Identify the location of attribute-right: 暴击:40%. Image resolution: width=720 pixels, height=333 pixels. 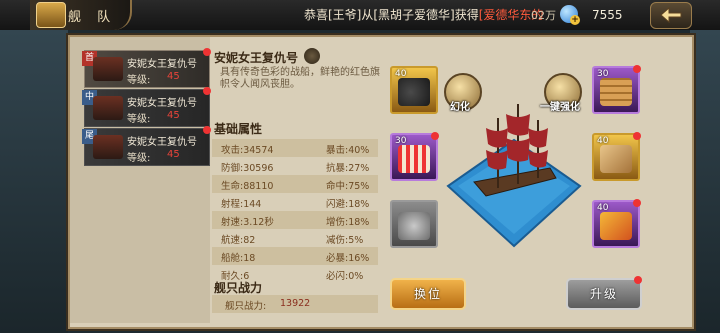
(348, 150).